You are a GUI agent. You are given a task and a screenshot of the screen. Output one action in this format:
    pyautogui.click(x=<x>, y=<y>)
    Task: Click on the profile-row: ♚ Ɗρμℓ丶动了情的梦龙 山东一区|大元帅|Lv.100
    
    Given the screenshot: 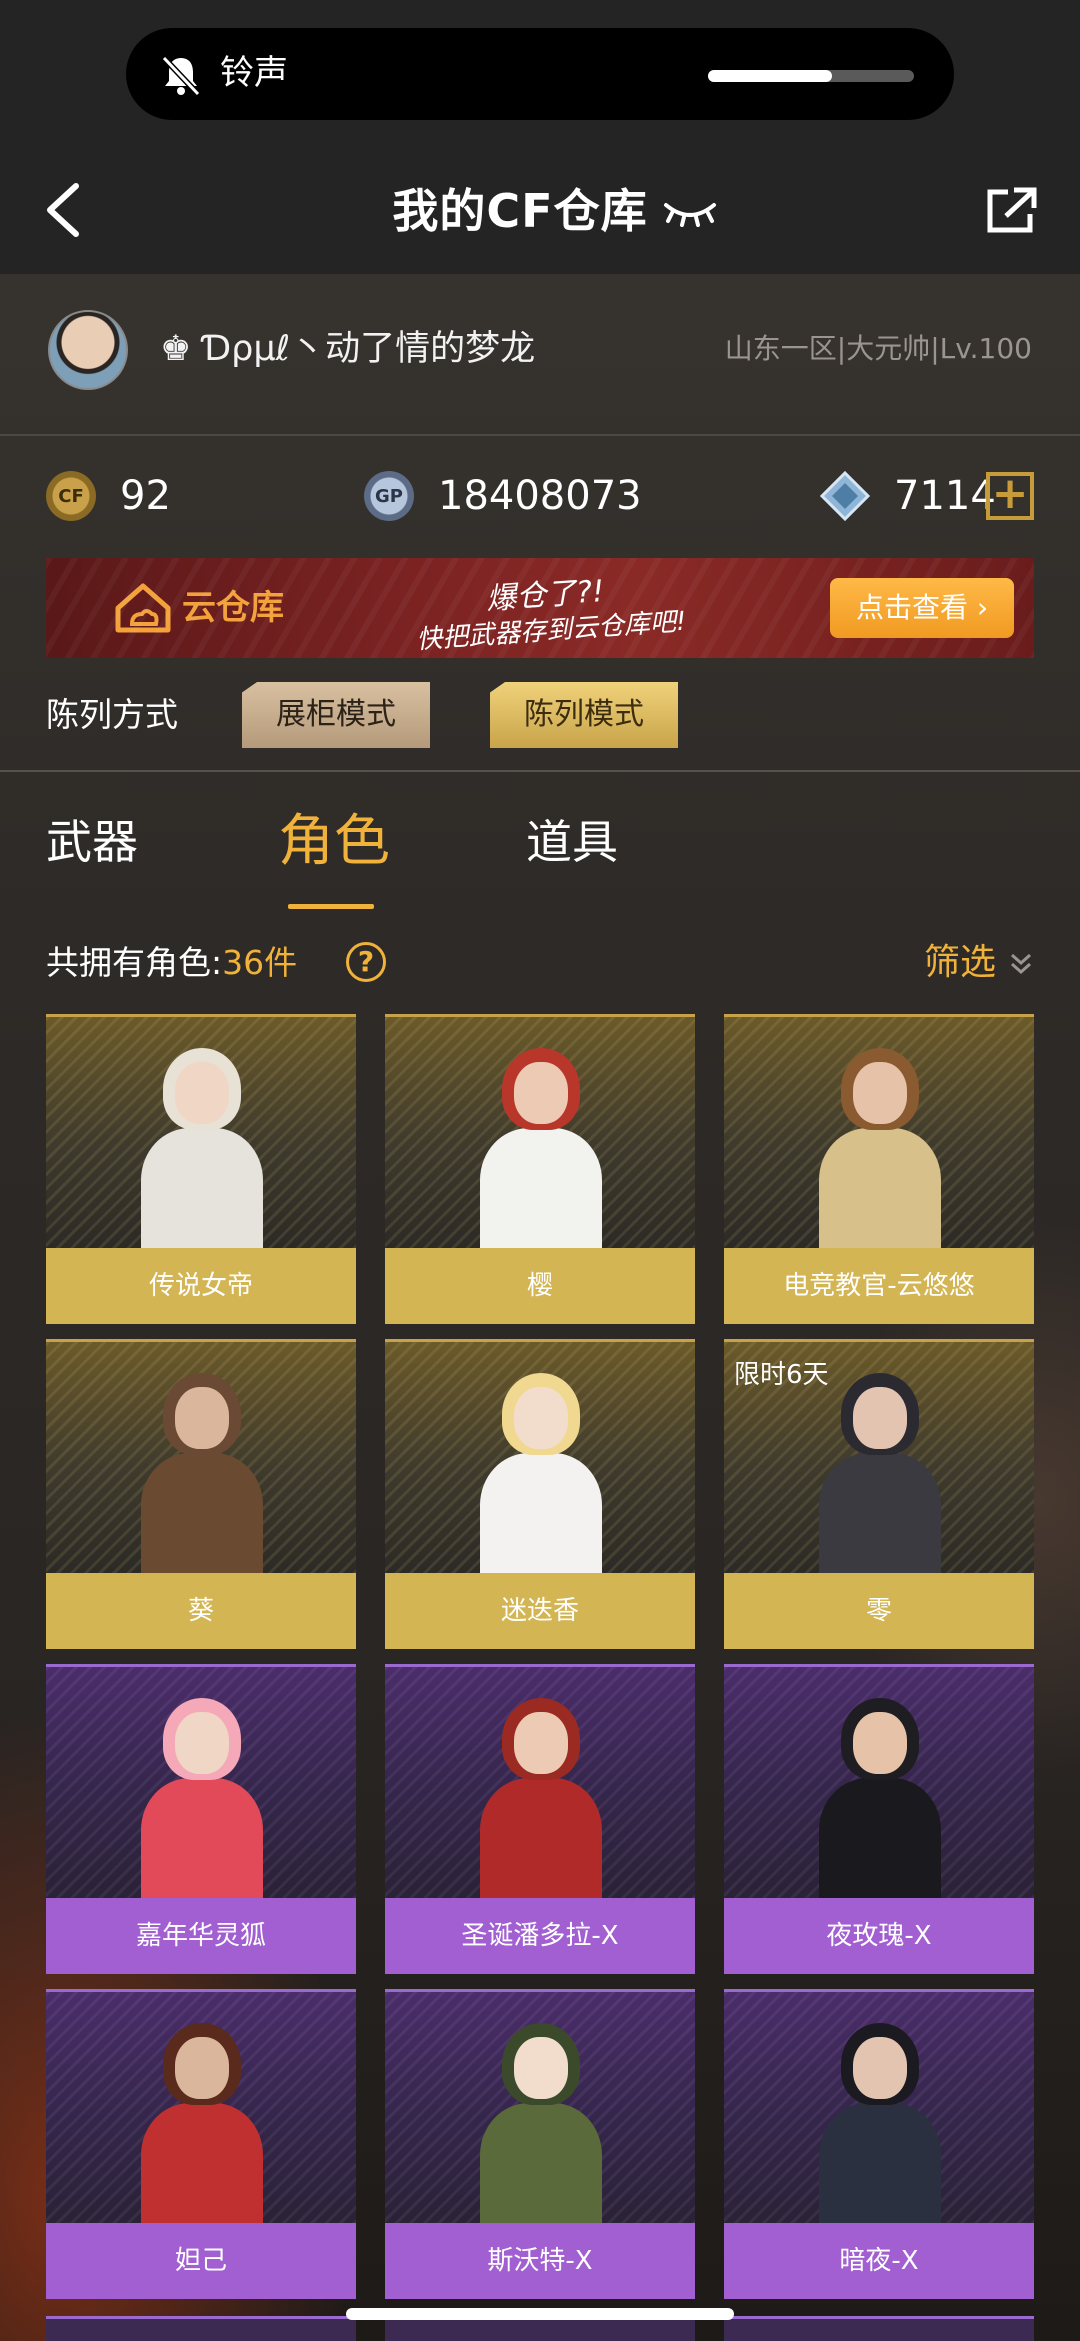 What is the action you would take?
    pyautogui.click(x=540, y=355)
    